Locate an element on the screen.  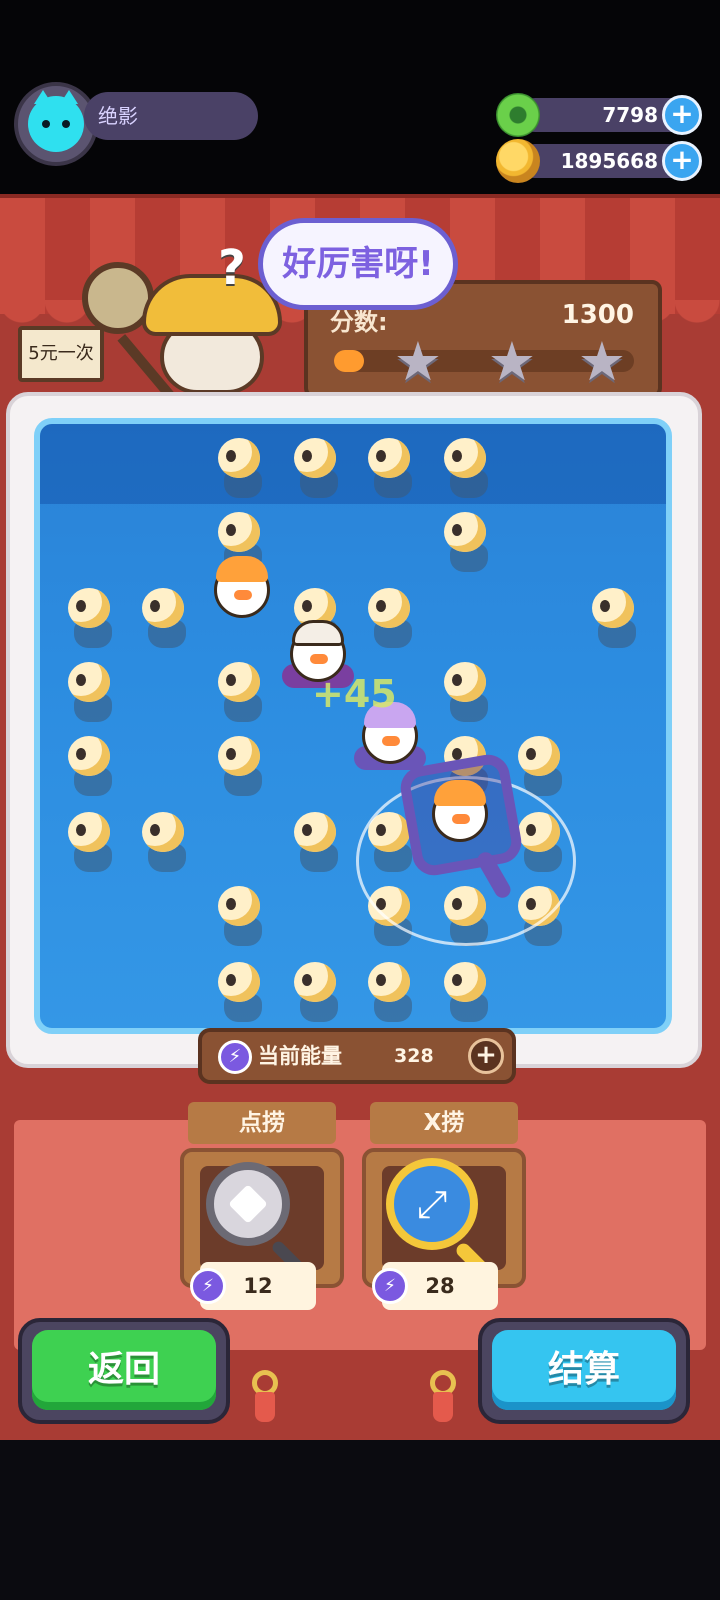
stall-floor is located at coordinates (360, 1235).